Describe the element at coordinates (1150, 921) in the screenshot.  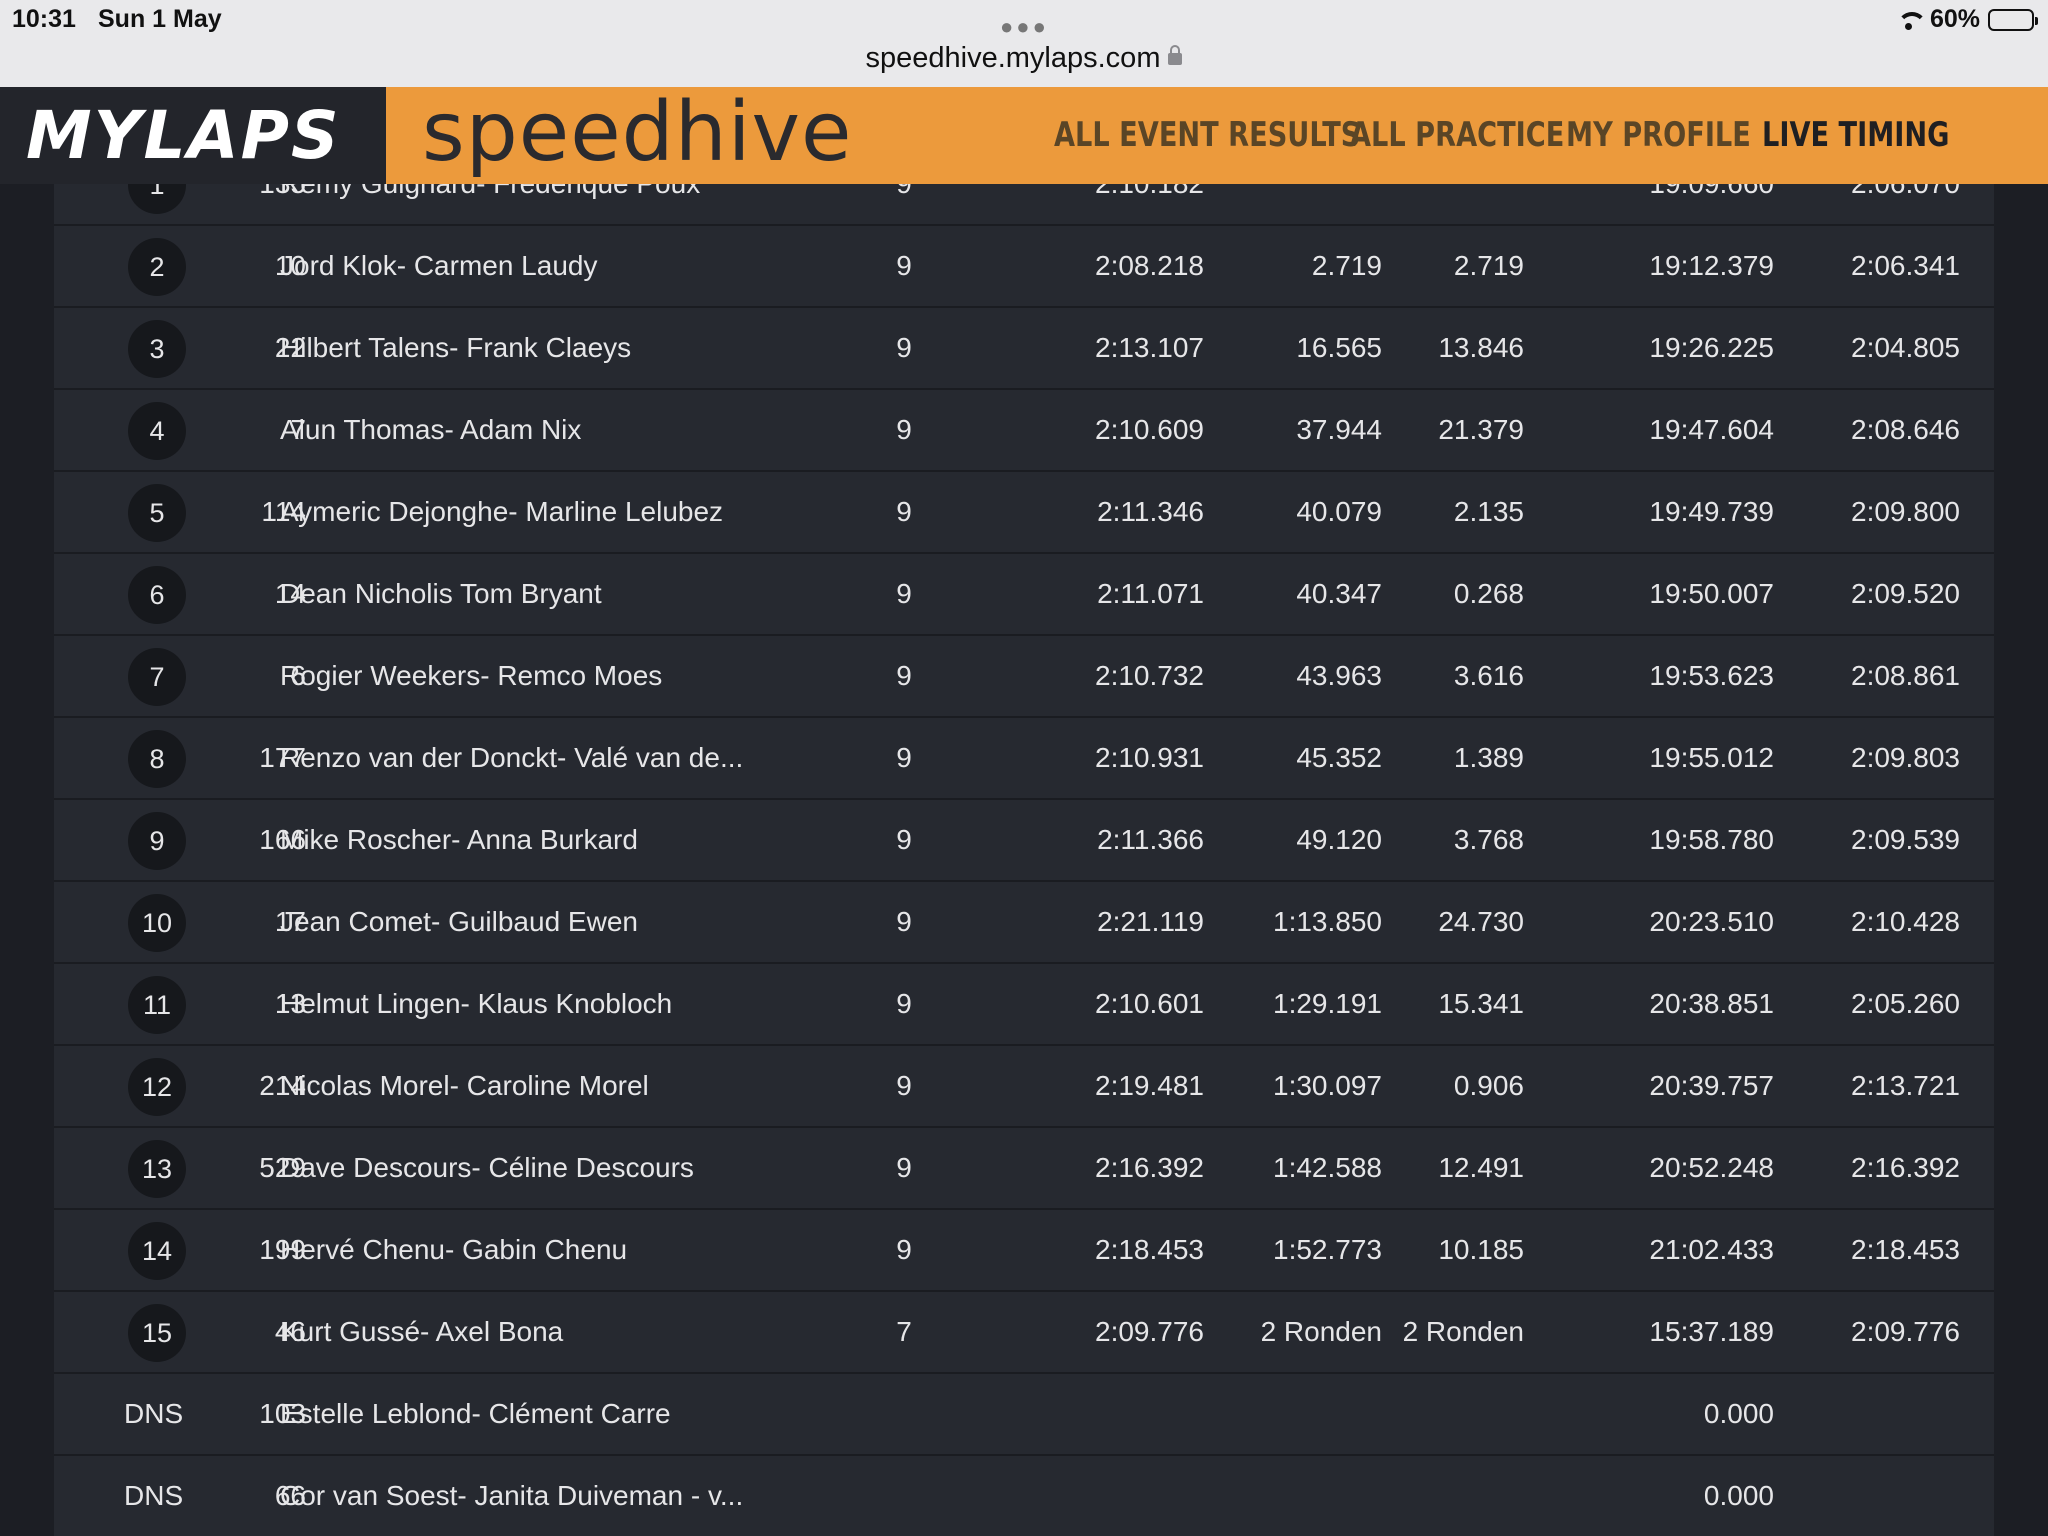
I see `last-lap: 2:21.119` at that location.